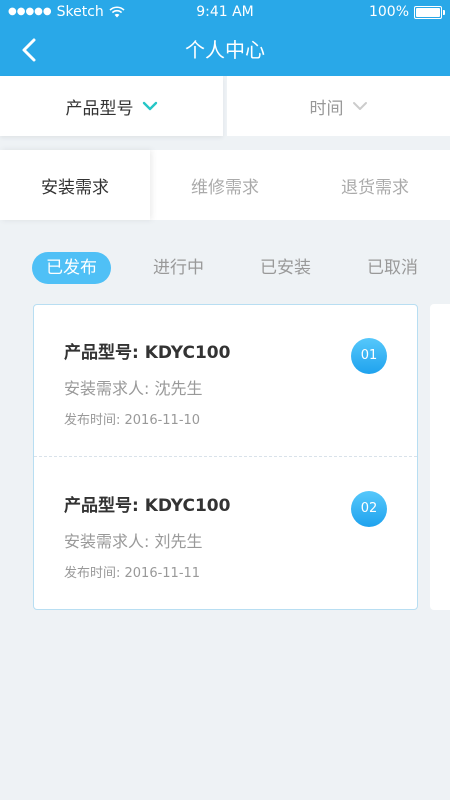 This screenshot has height=800, width=450. I want to click on item-number-badge: 01, so click(369, 356).